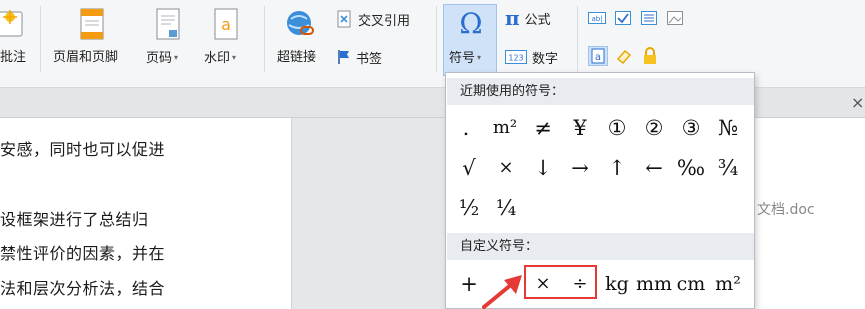  I want to click on hyperlink-label: 超链接, so click(296, 58).